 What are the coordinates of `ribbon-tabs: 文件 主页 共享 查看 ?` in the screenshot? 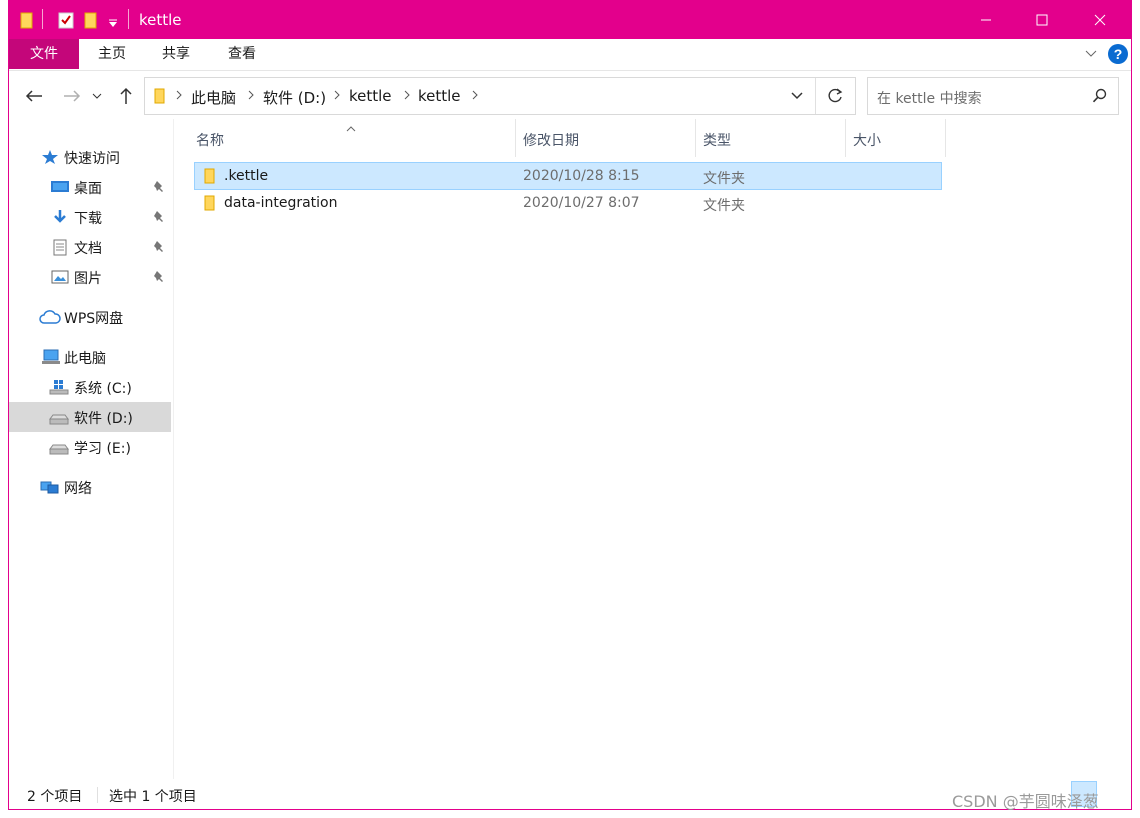 It's located at (570, 55).